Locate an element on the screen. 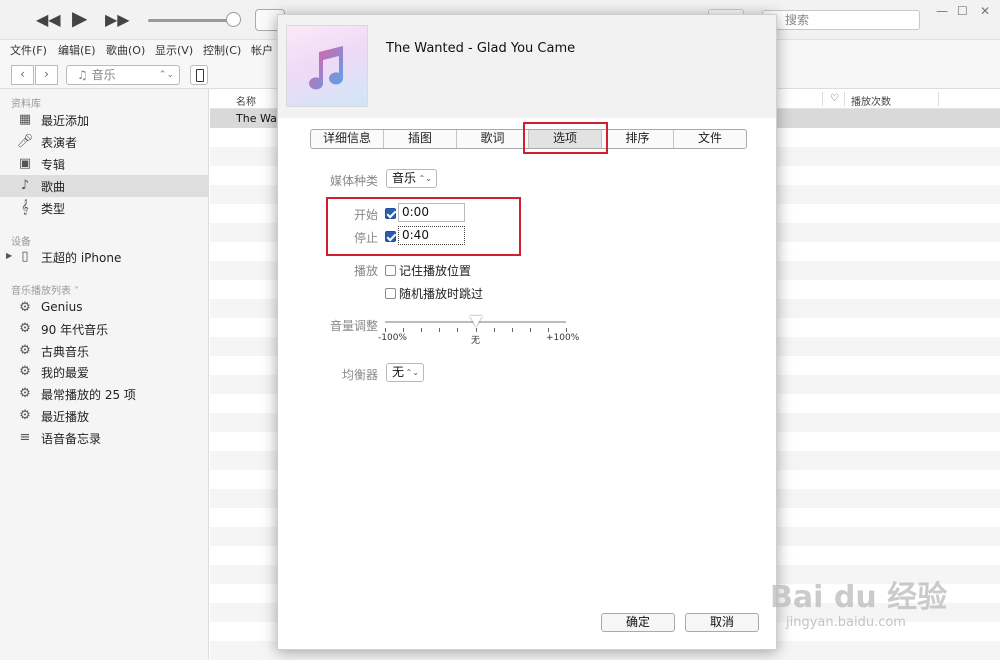 The width and height of the screenshot is (1000, 660). forward-button: › is located at coordinates (46, 75).